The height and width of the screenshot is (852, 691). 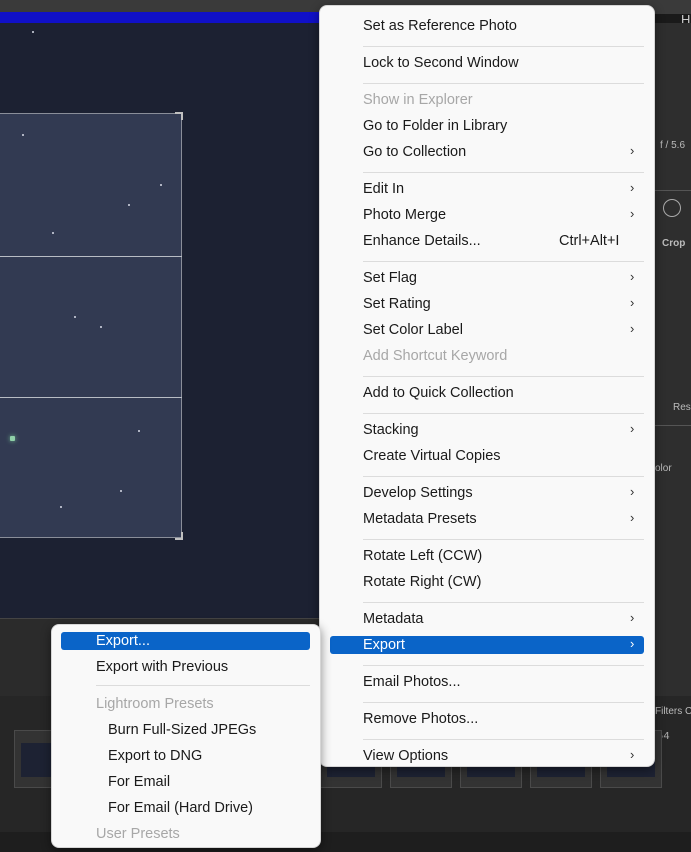 What do you see at coordinates (438, 393) in the screenshot?
I see `menu-item-add-to-quick-collection: Add to Quick Collection` at bounding box center [438, 393].